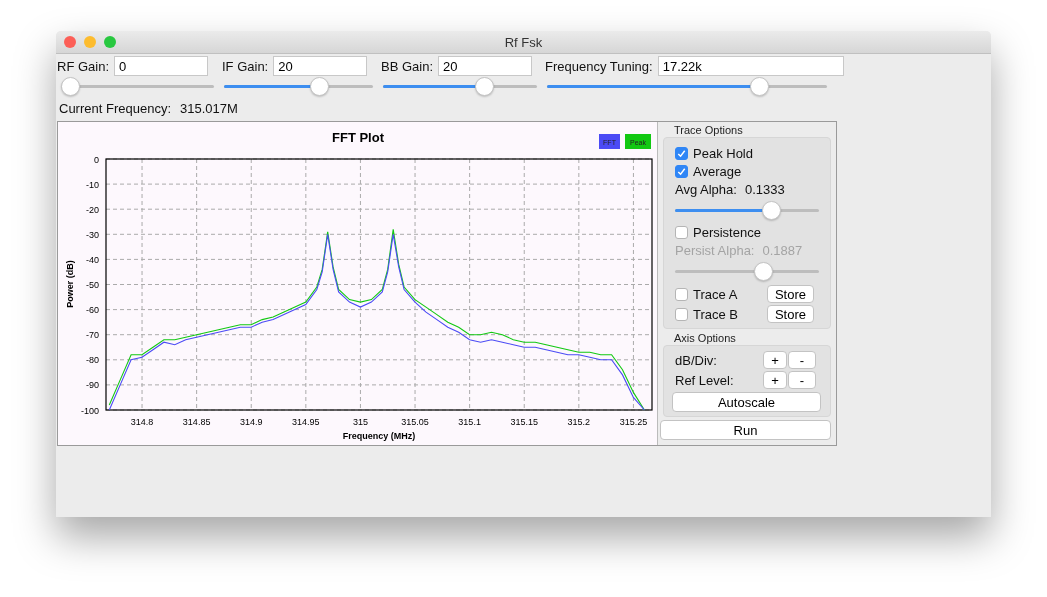  What do you see at coordinates (92, 310) in the screenshot?
I see `y-tick-label: -60` at bounding box center [92, 310].